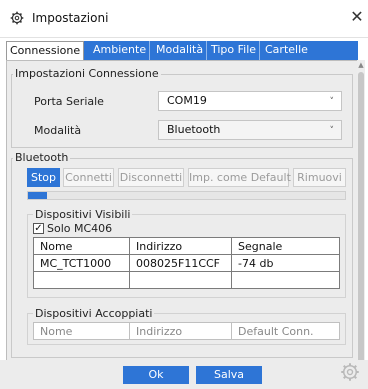 This screenshot has width=368, height=389. I want to click on scrollbar-thumb, so click(361, 220).